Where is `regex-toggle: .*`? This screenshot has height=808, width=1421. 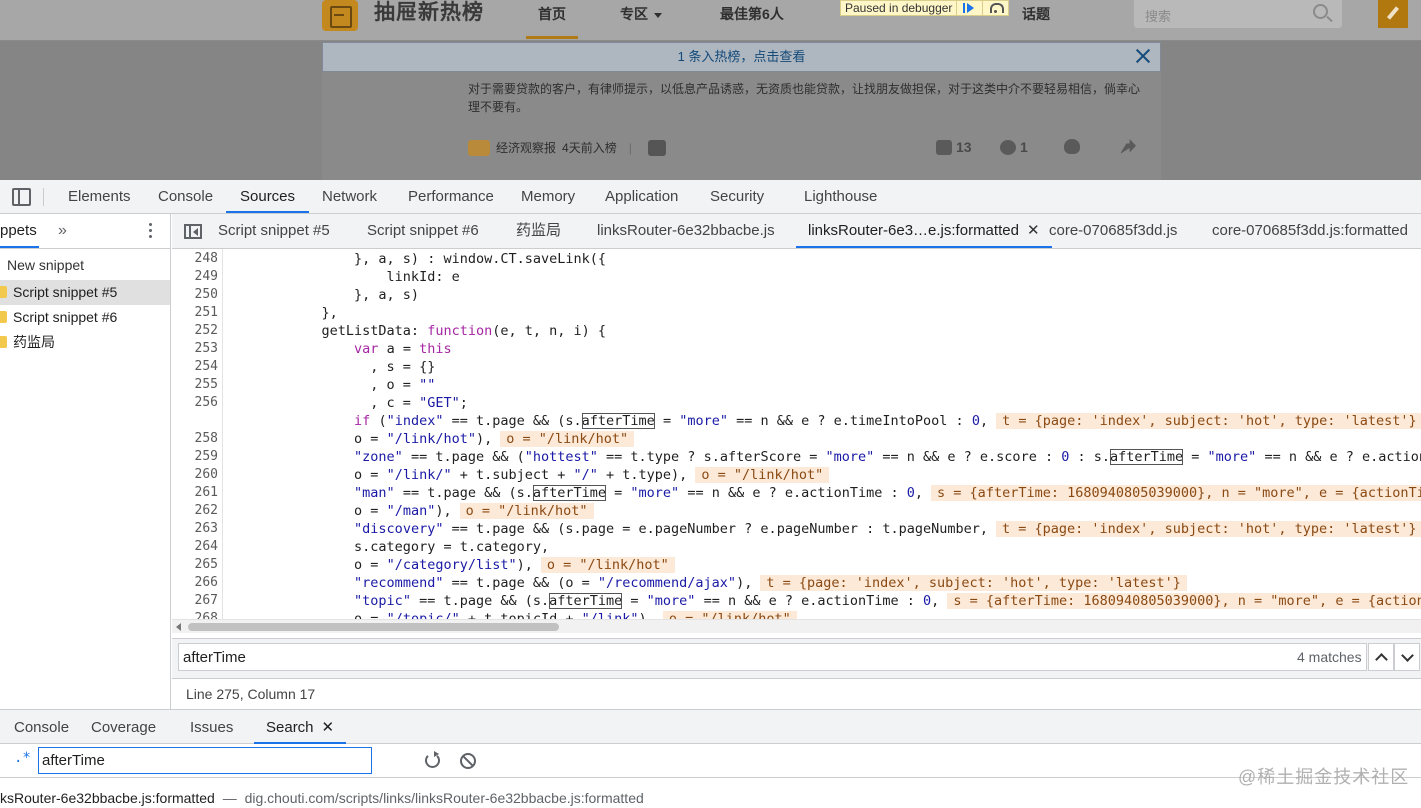 regex-toggle: .* is located at coordinates (22, 758).